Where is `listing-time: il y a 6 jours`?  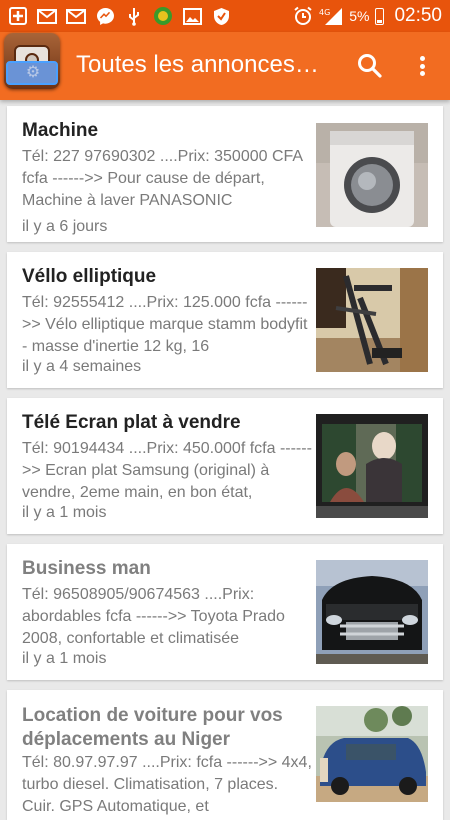 listing-time: il y a 6 jours is located at coordinates (65, 226).